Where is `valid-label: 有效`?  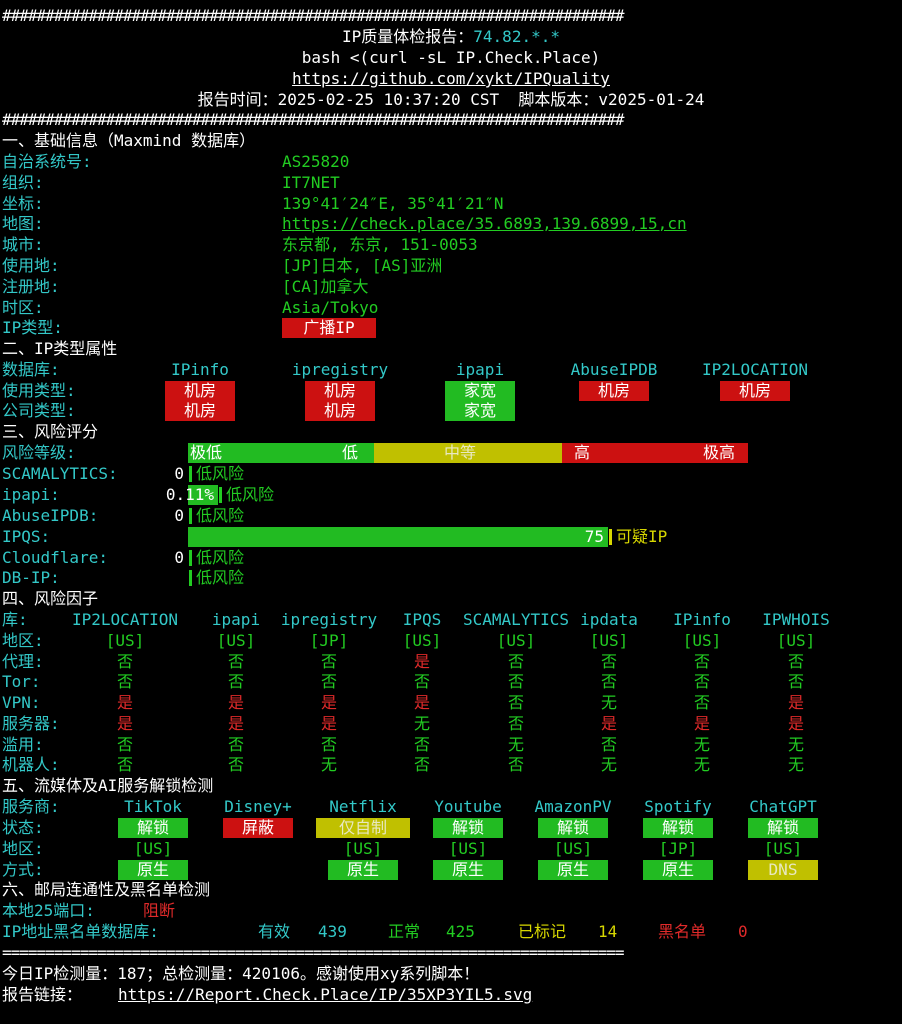 valid-label: 有效 is located at coordinates (274, 931).